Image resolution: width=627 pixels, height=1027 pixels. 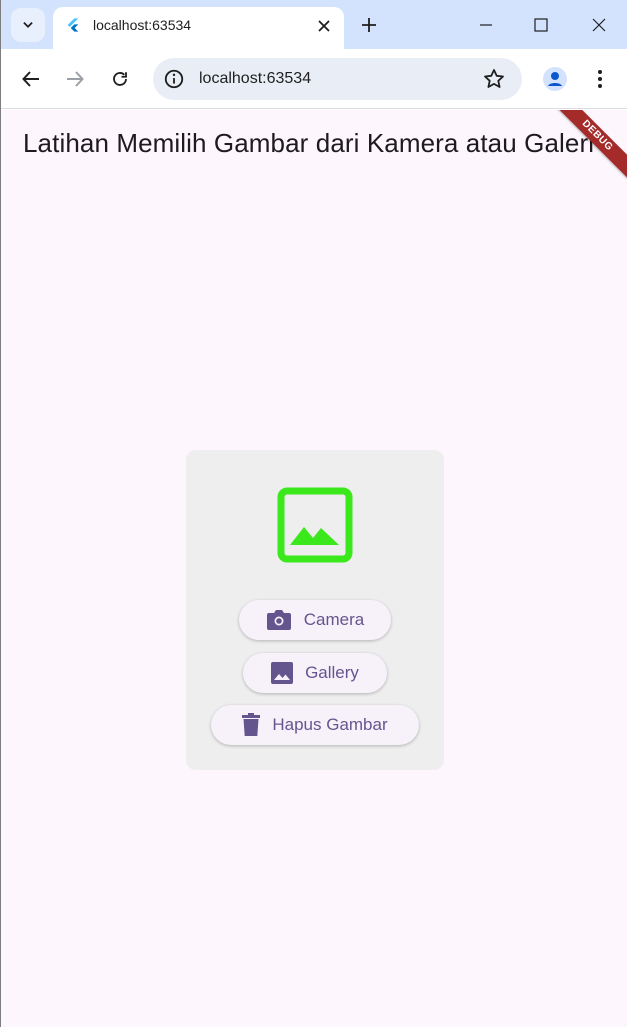 I want to click on minimize-button, so click(x=486, y=25).